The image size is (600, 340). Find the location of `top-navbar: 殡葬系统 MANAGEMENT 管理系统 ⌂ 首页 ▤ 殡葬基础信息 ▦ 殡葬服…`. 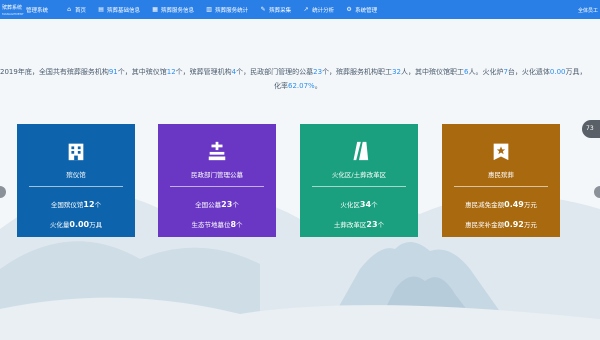

top-navbar: 殡葬系统 MANAGEMENT 管理系统 ⌂ 首页 ▤ 殡葬基础信息 ▦ 殡葬服… is located at coordinates (300, 9).